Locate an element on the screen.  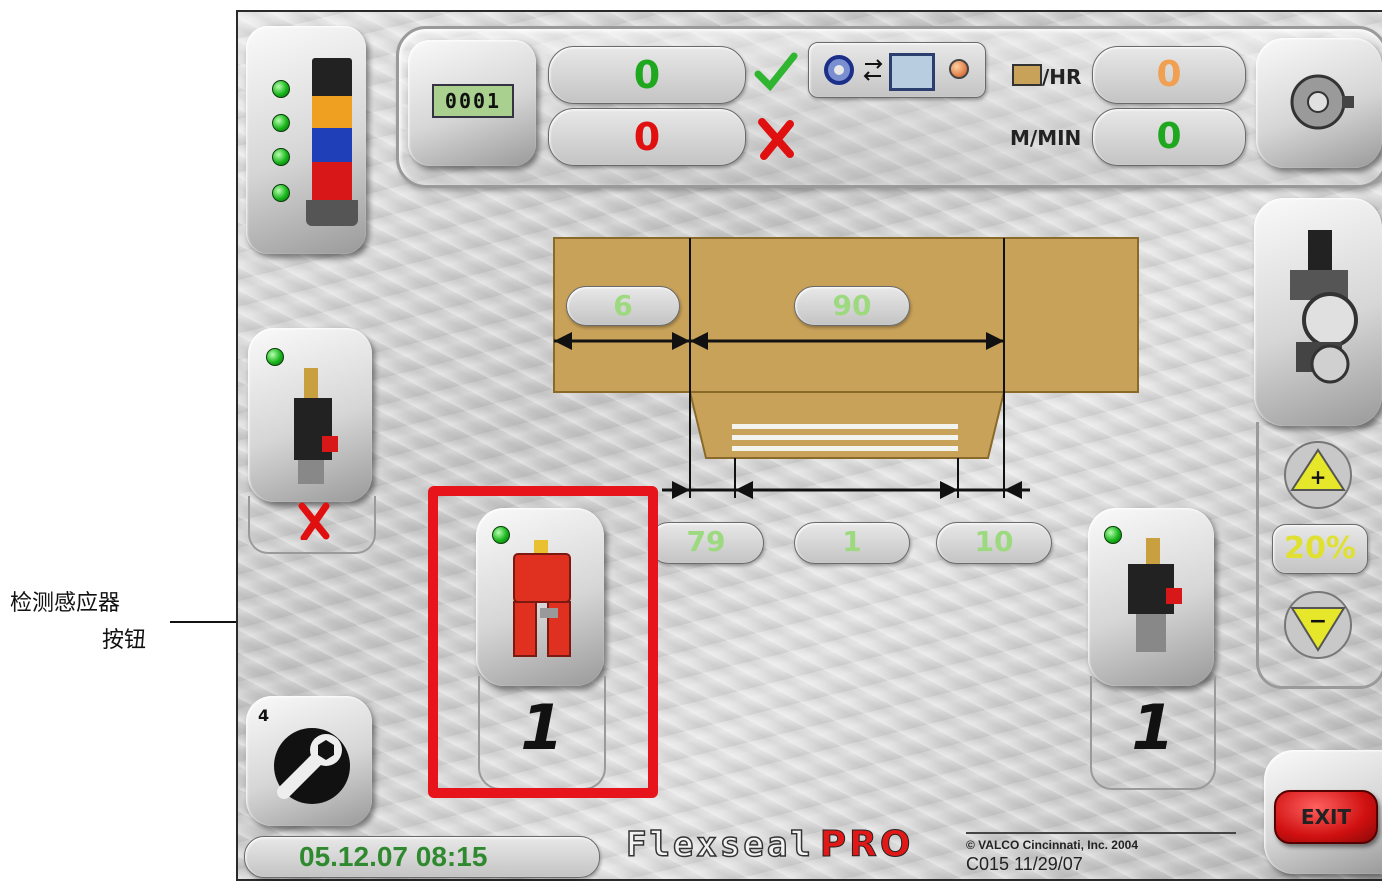
dim-top-right-field: 90 is located at coordinates (852, 306).